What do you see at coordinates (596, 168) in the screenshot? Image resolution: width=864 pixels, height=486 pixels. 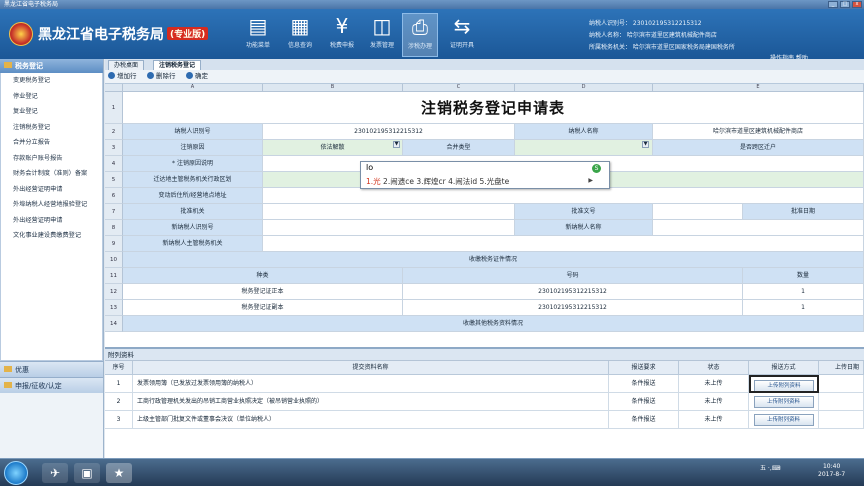 I see `sogou-logo-icon: S` at bounding box center [596, 168].